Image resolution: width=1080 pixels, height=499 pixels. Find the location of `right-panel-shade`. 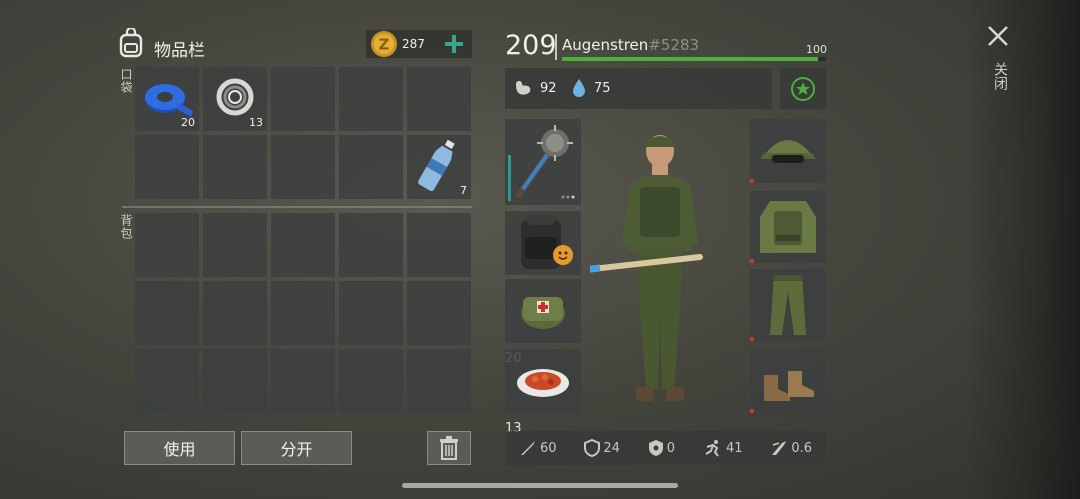

right-panel-shade is located at coordinates (1022, 249).